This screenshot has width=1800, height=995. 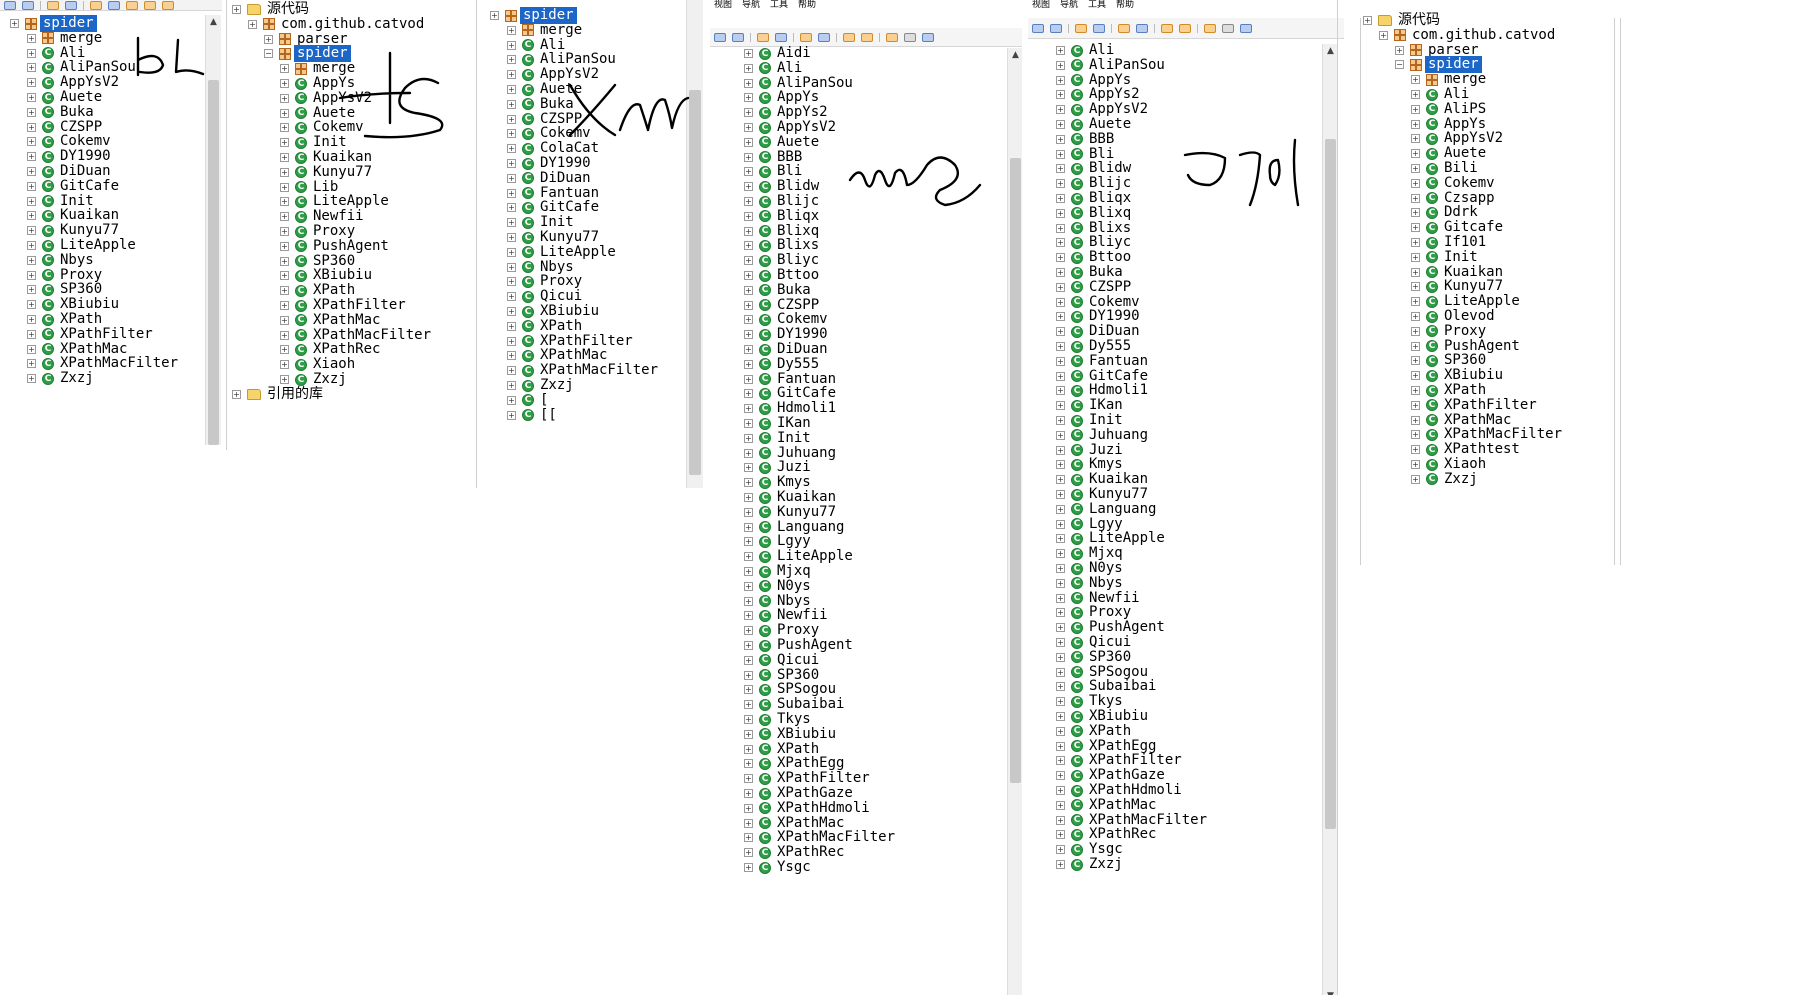 What do you see at coordinates (1089, 864) in the screenshot?
I see `tree-item: + C Zxzj` at bounding box center [1089, 864].